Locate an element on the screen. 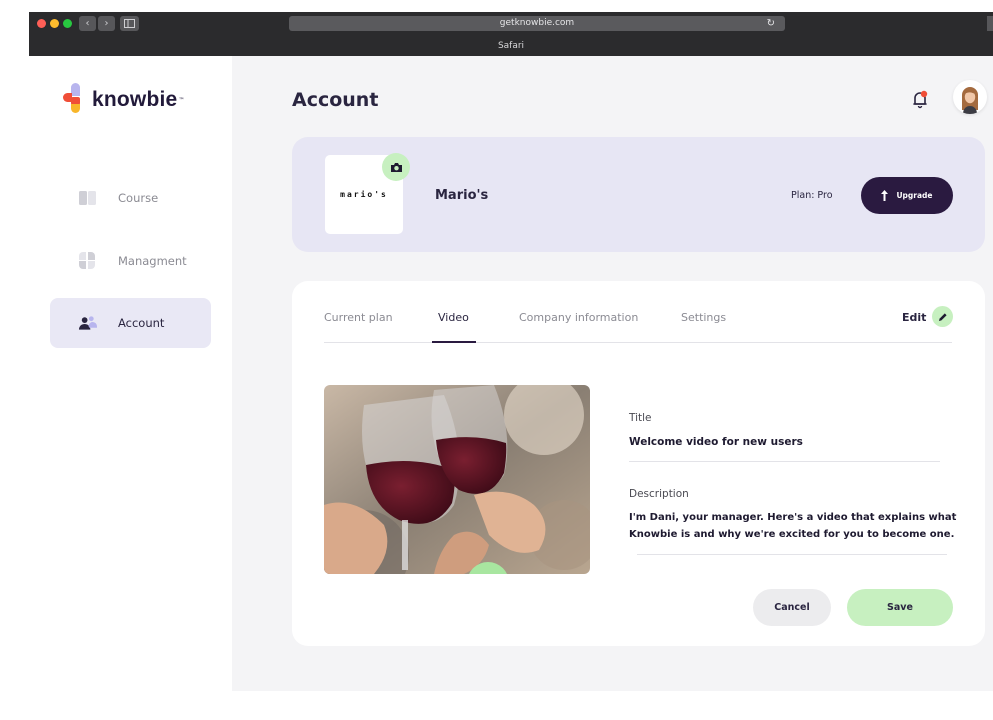  description-field-underline is located at coordinates (792, 554).